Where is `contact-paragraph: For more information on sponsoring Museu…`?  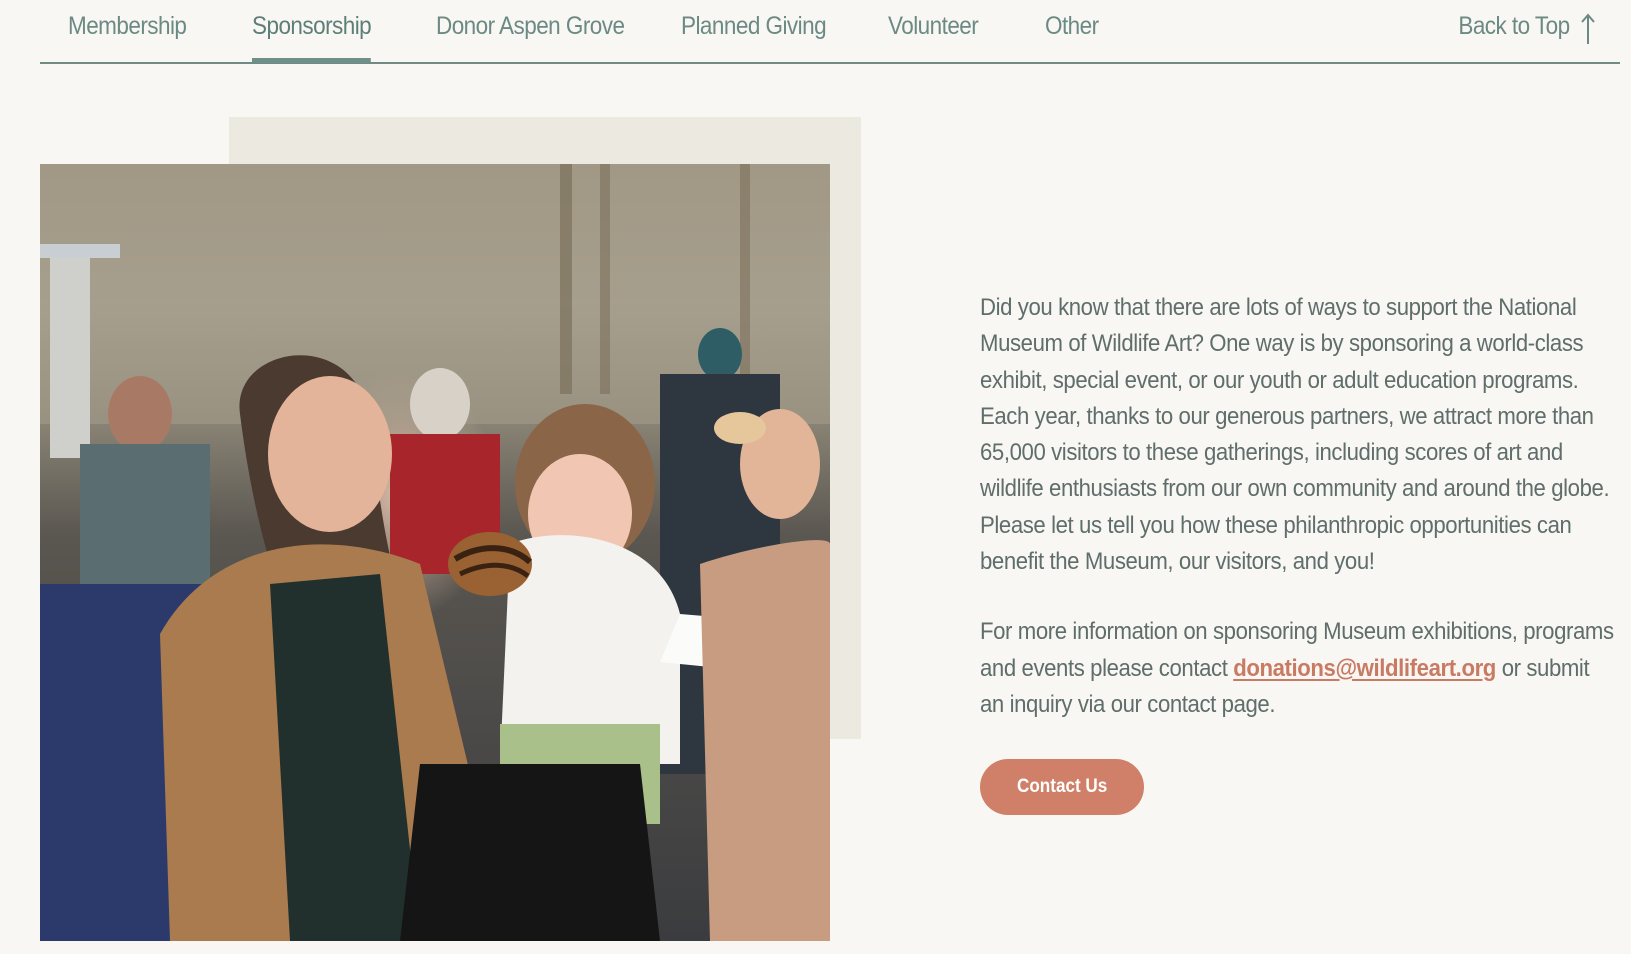 contact-paragraph: For more information on sponsoring Museu… is located at coordinates (1299, 668).